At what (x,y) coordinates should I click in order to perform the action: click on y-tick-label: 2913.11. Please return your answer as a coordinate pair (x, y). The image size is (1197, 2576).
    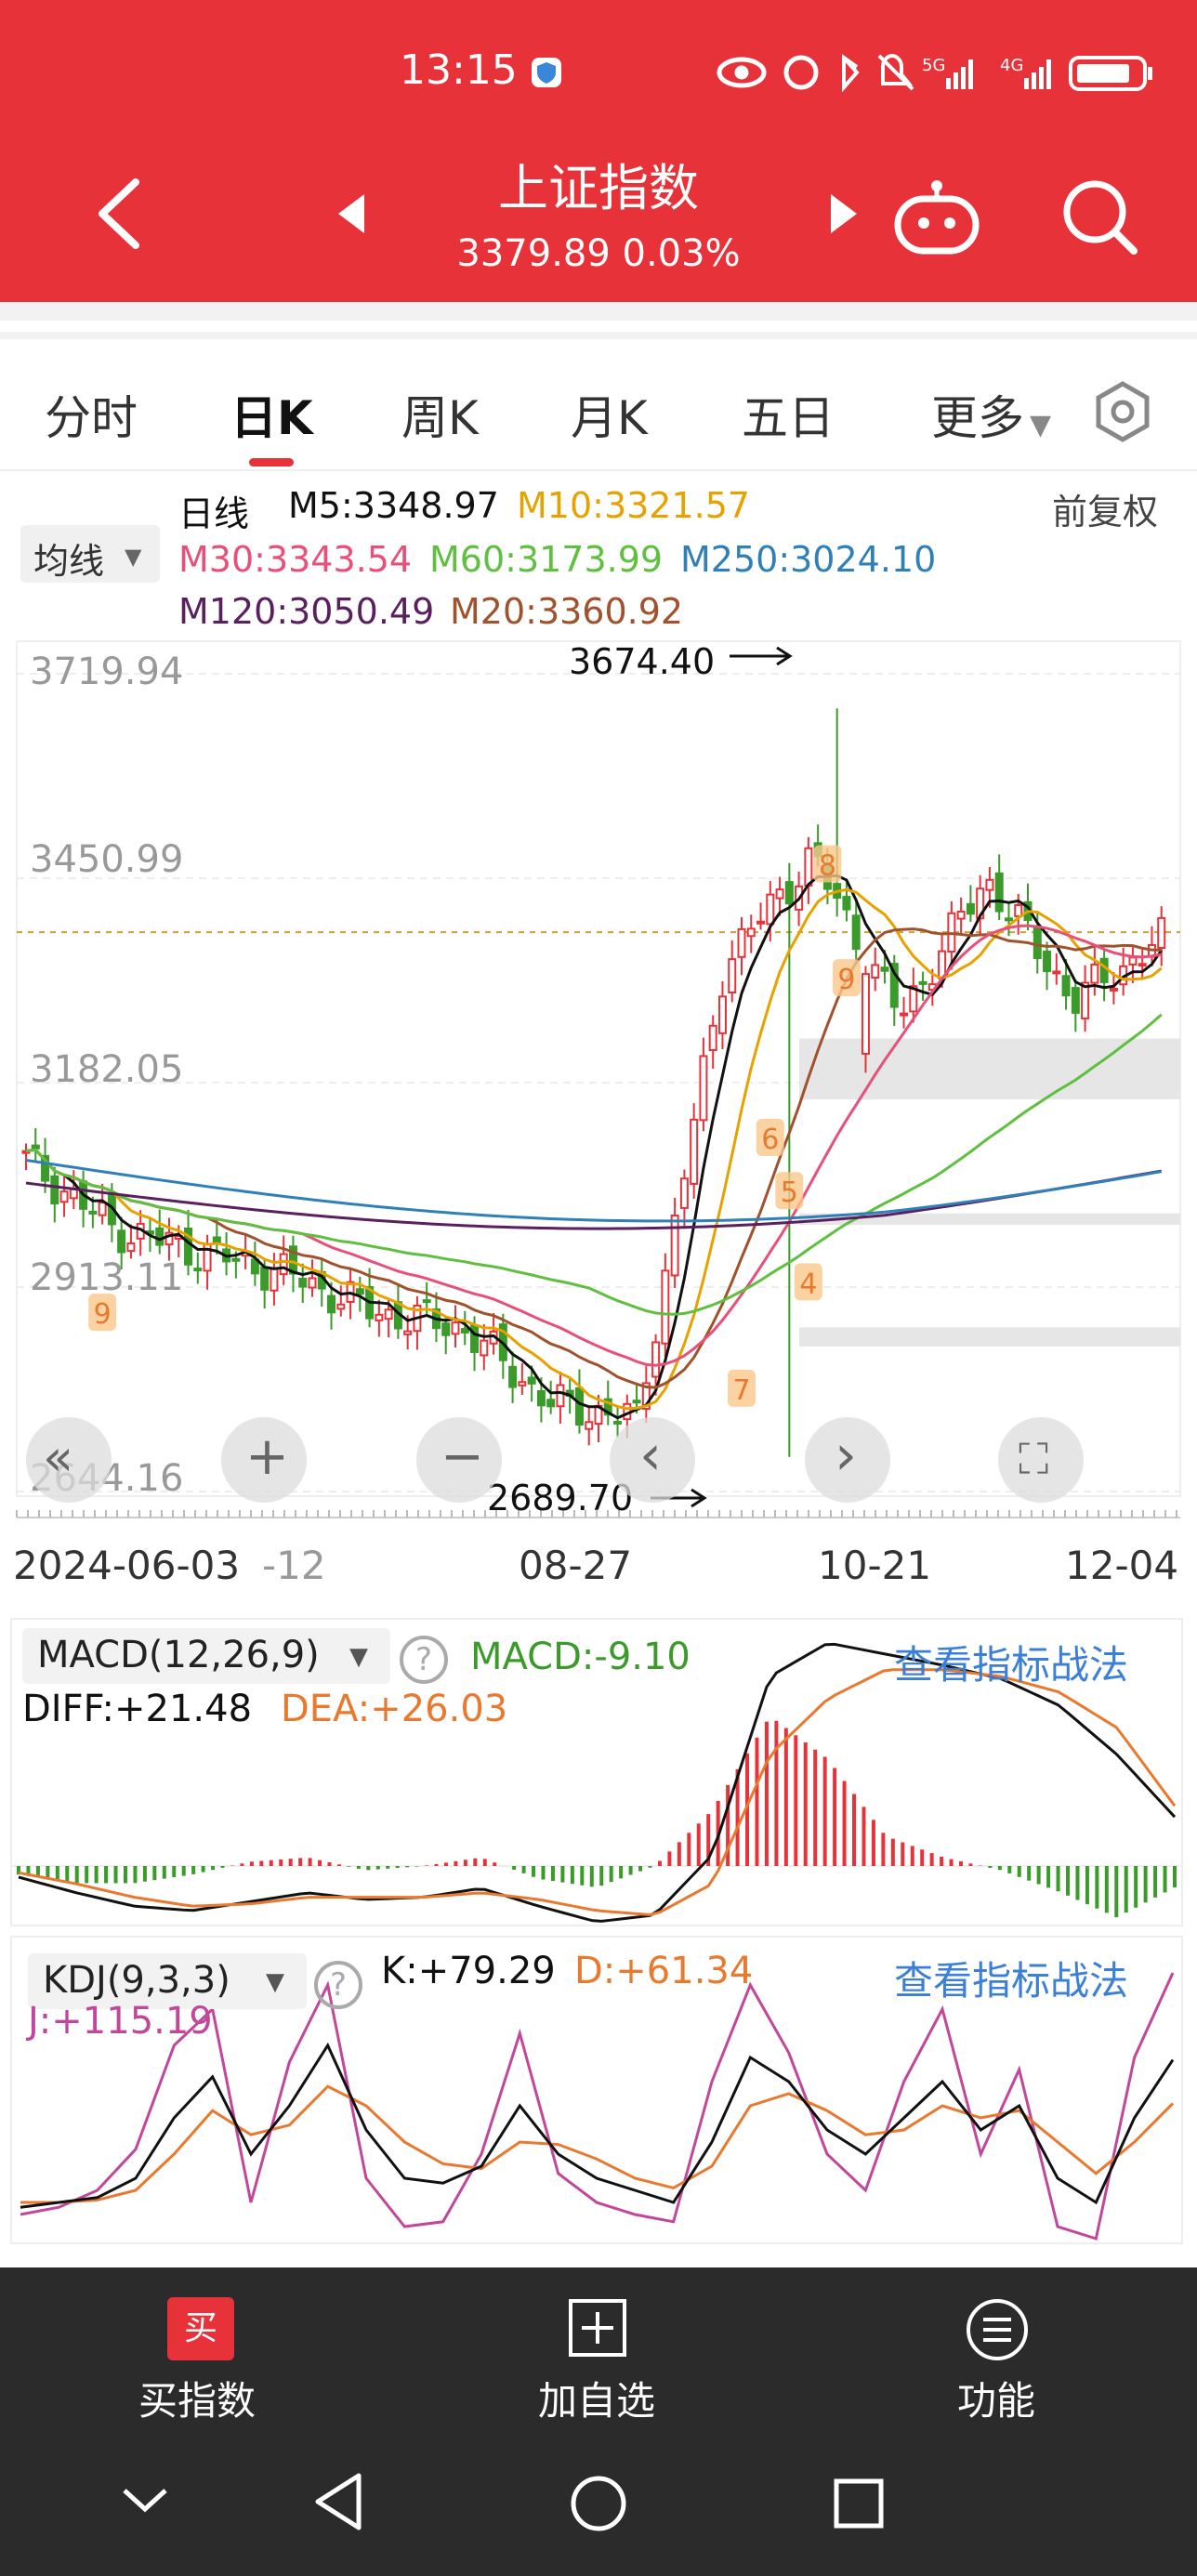
    Looking at the image, I should click on (107, 1277).